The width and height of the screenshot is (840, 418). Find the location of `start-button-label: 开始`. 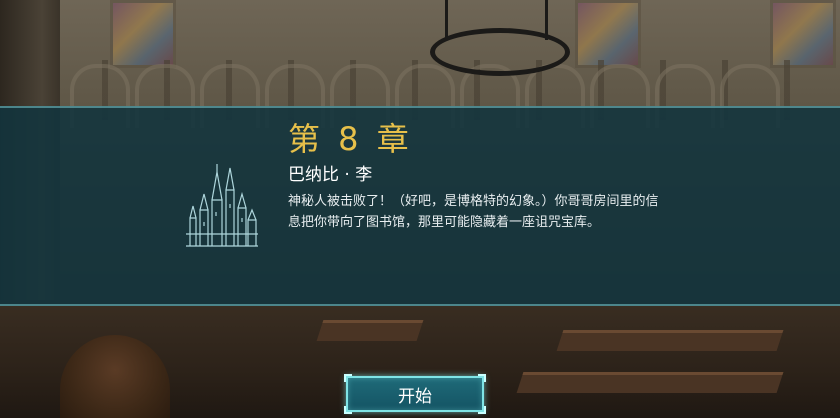

start-button-label: 开始 is located at coordinates (415, 396).